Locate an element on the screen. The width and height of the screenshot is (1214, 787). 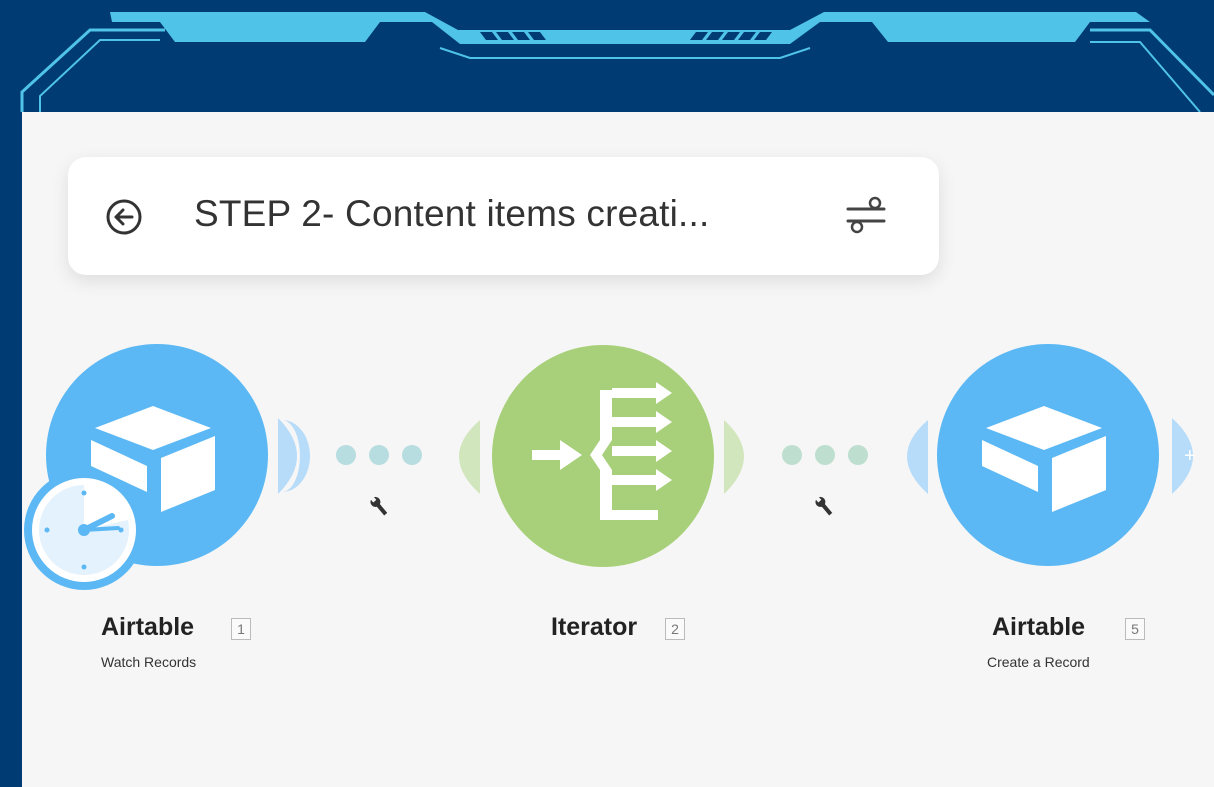
module-iterator is located at coordinates (603, 456).